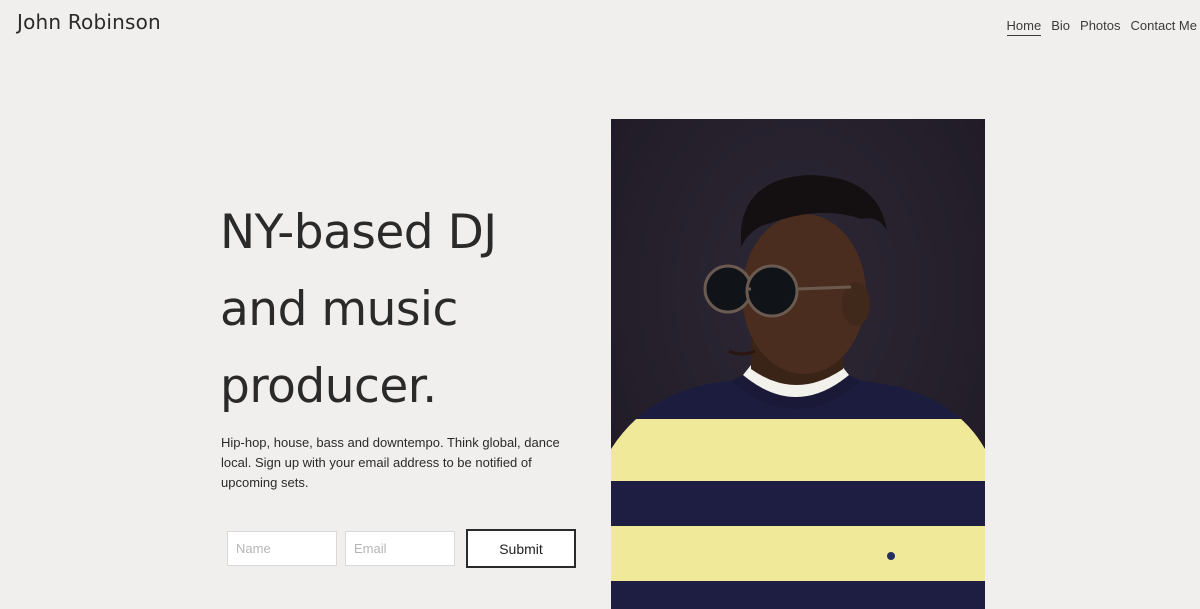 The height and width of the screenshot is (609, 1200). What do you see at coordinates (1024, 27) in the screenshot?
I see `nav-item-home: Home` at bounding box center [1024, 27].